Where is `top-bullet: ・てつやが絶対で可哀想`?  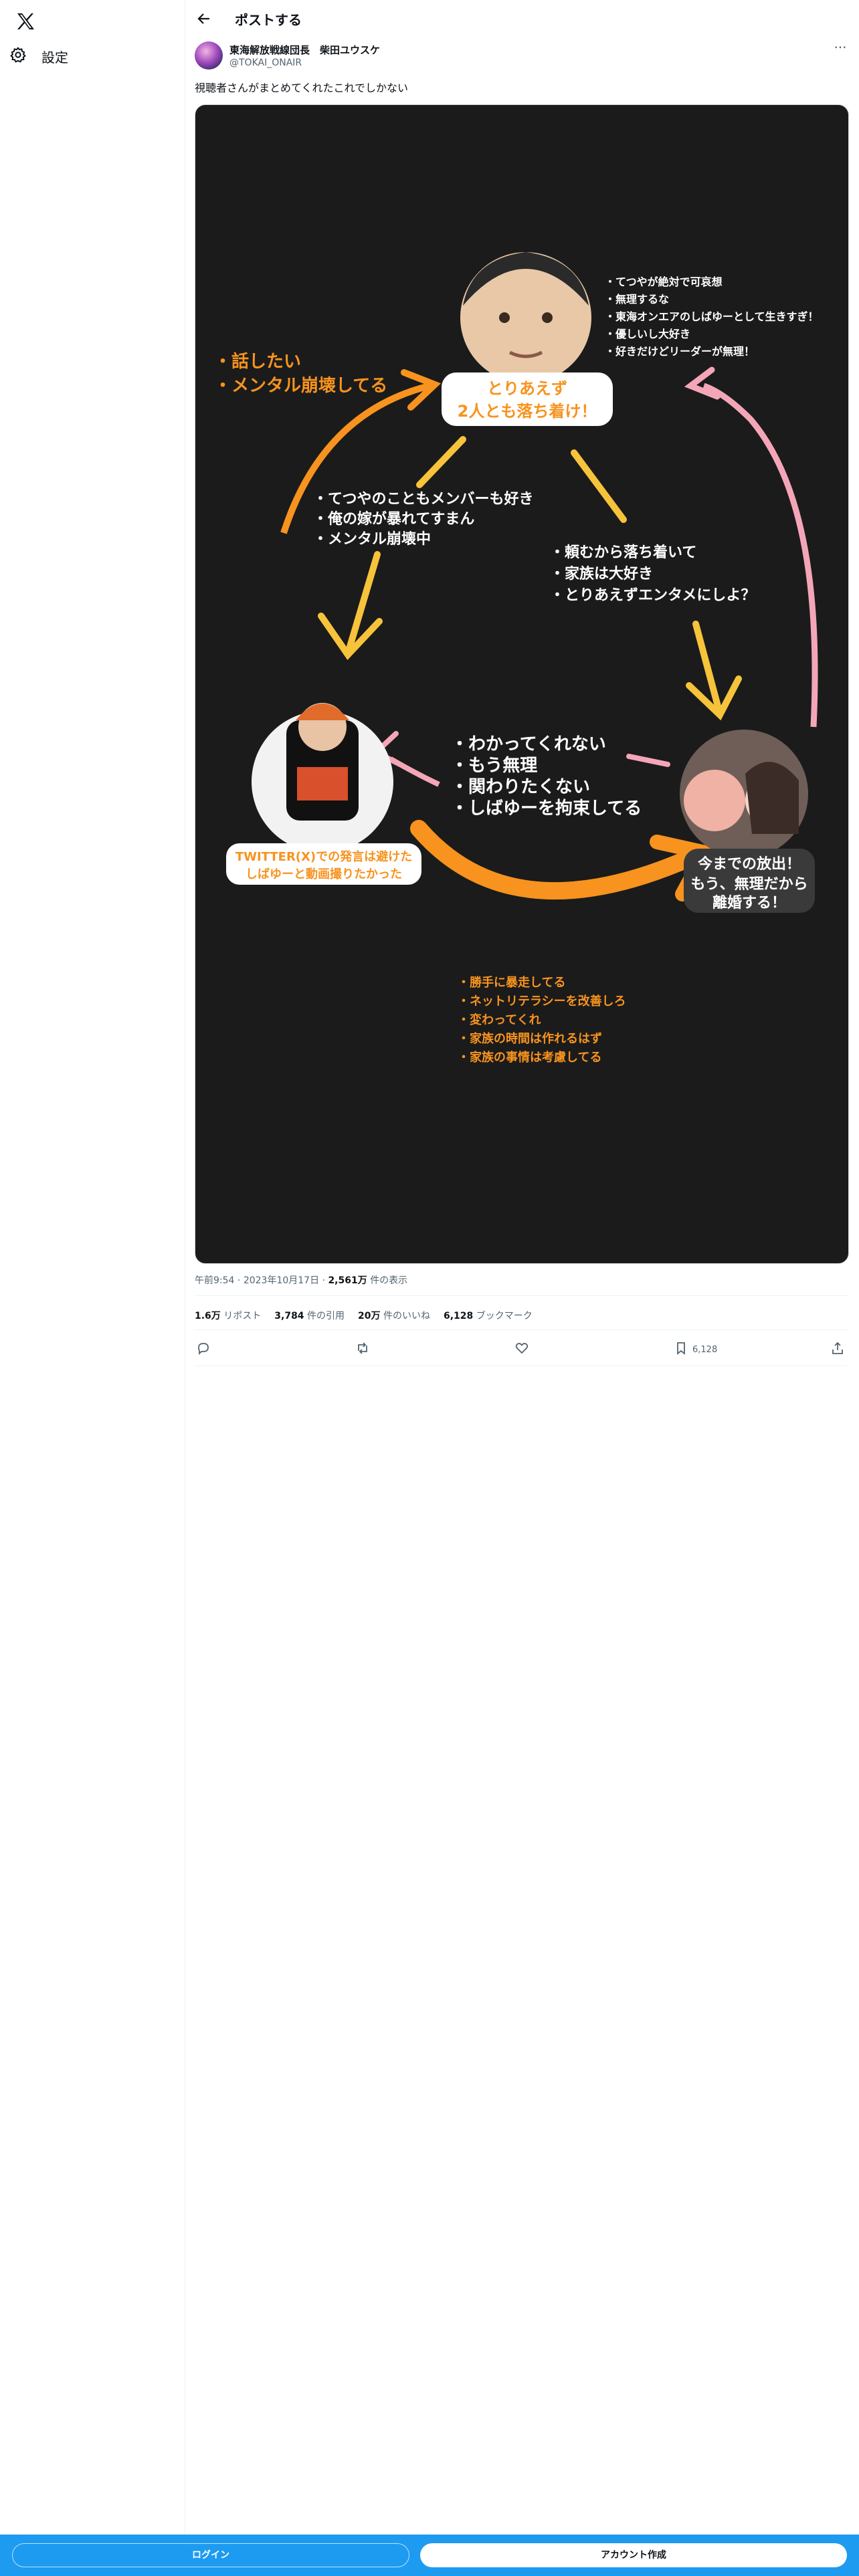
top-bullet: ・てつやが絶対で可哀想 is located at coordinates (664, 282).